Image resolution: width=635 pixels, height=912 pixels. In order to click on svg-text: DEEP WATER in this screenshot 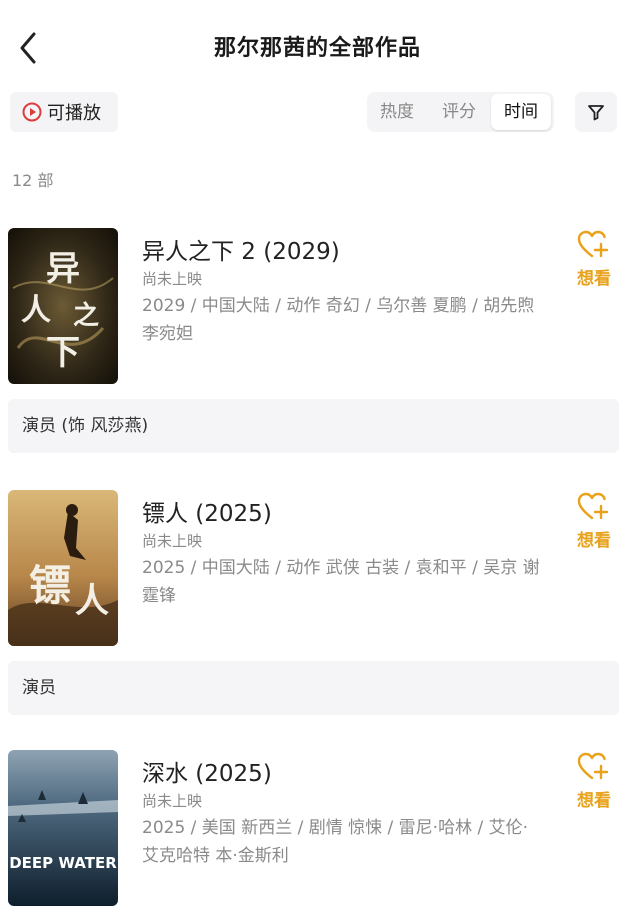, I will do `click(63, 863)`.